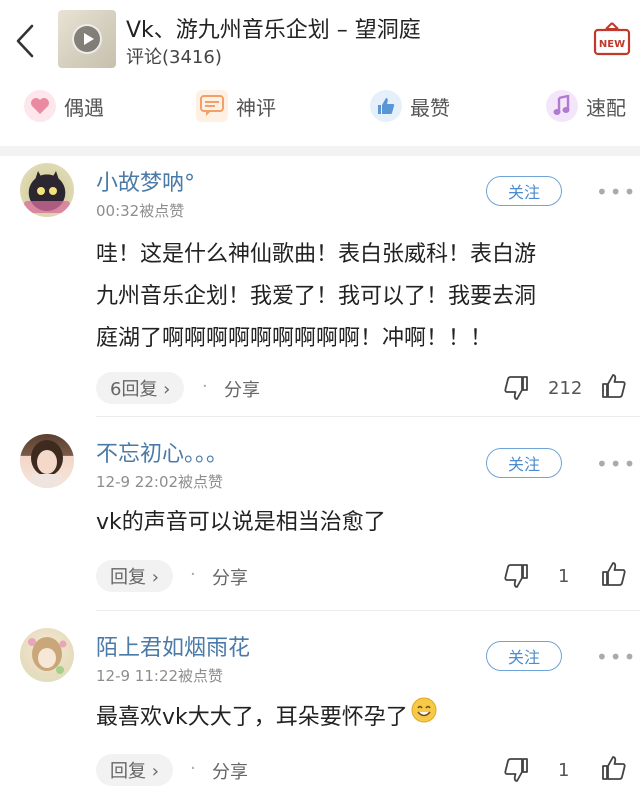 This screenshot has height=800, width=640. Describe the element at coordinates (40, 106) in the screenshot. I see `heart-icon` at that location.